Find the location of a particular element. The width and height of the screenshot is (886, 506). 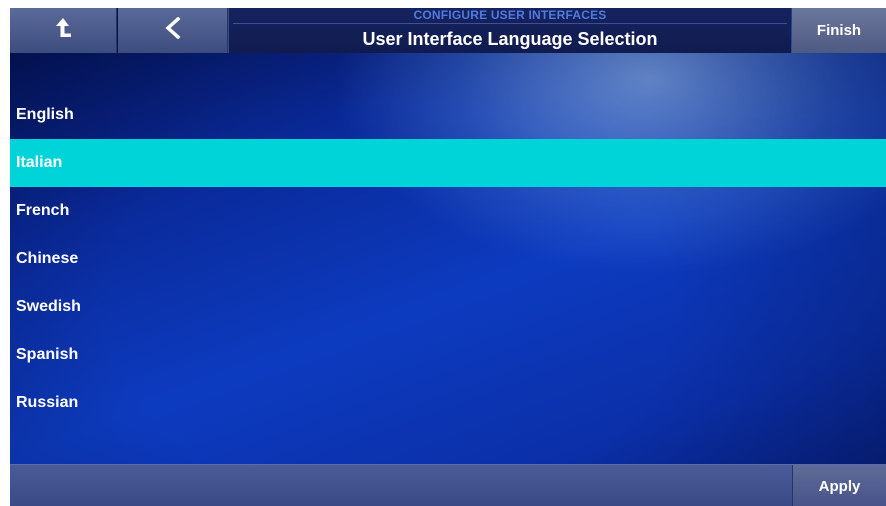

footer-bar: Apply is located at coordinates (448, 485).